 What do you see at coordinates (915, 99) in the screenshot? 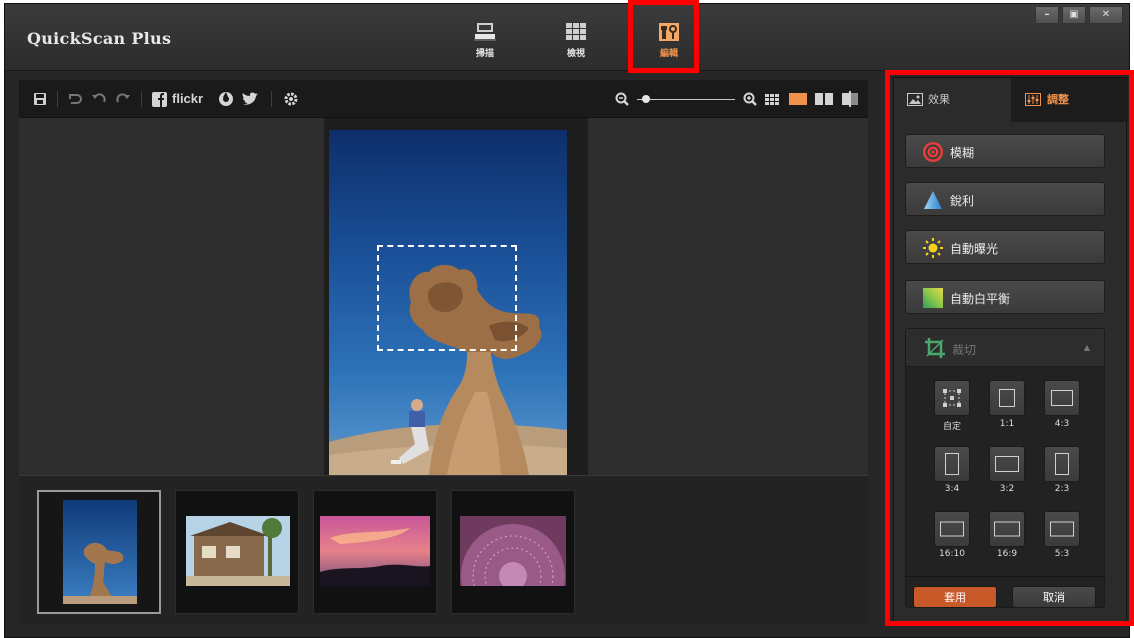
I see `image-effect-icon` at bounding box center [915, 99].